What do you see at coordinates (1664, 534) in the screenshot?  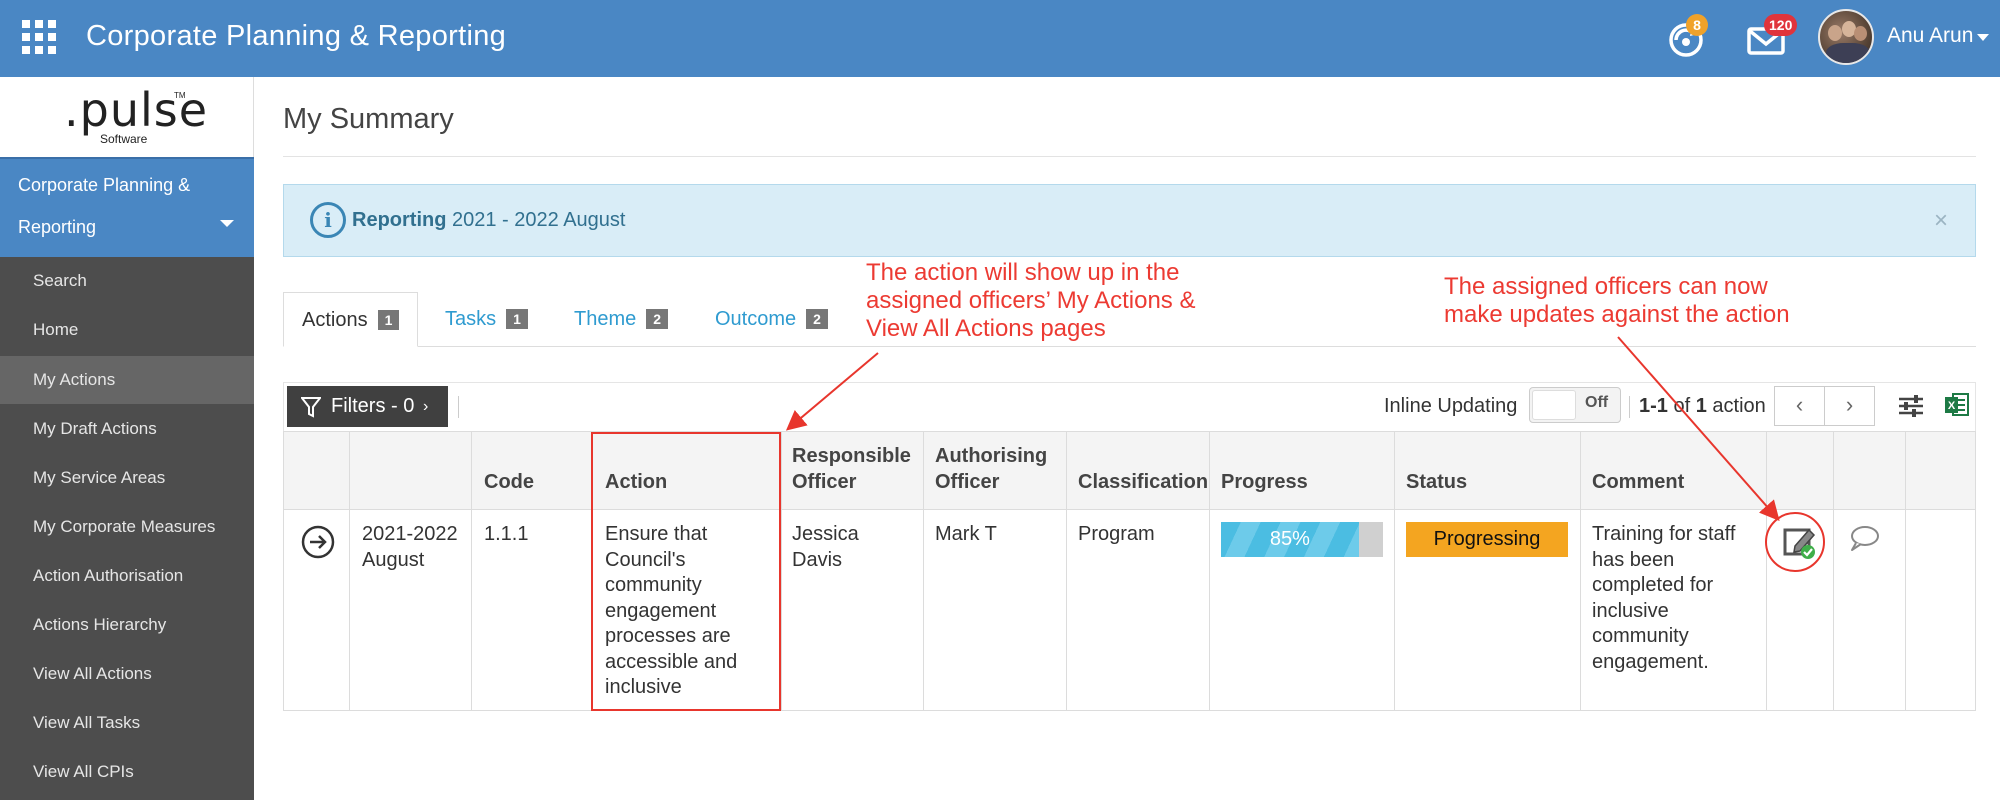 I see `cell-line: Training for staff` at bounding box center [1664, 534].